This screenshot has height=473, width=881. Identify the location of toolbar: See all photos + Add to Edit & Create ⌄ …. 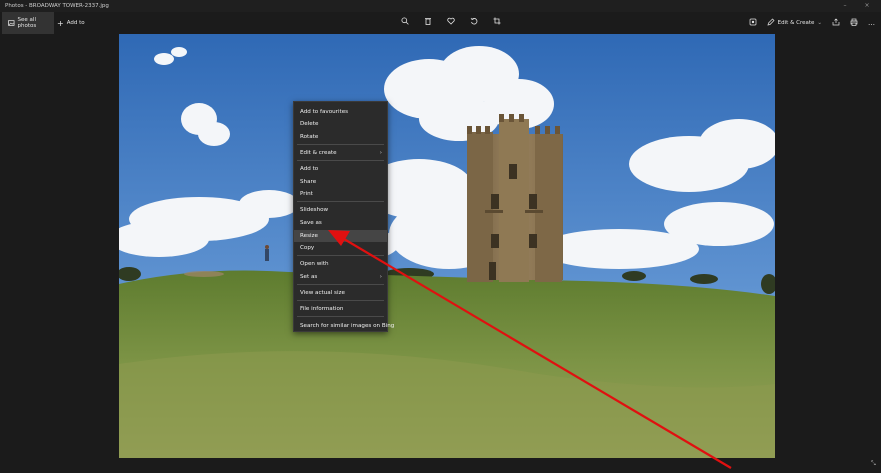
(440, 23).